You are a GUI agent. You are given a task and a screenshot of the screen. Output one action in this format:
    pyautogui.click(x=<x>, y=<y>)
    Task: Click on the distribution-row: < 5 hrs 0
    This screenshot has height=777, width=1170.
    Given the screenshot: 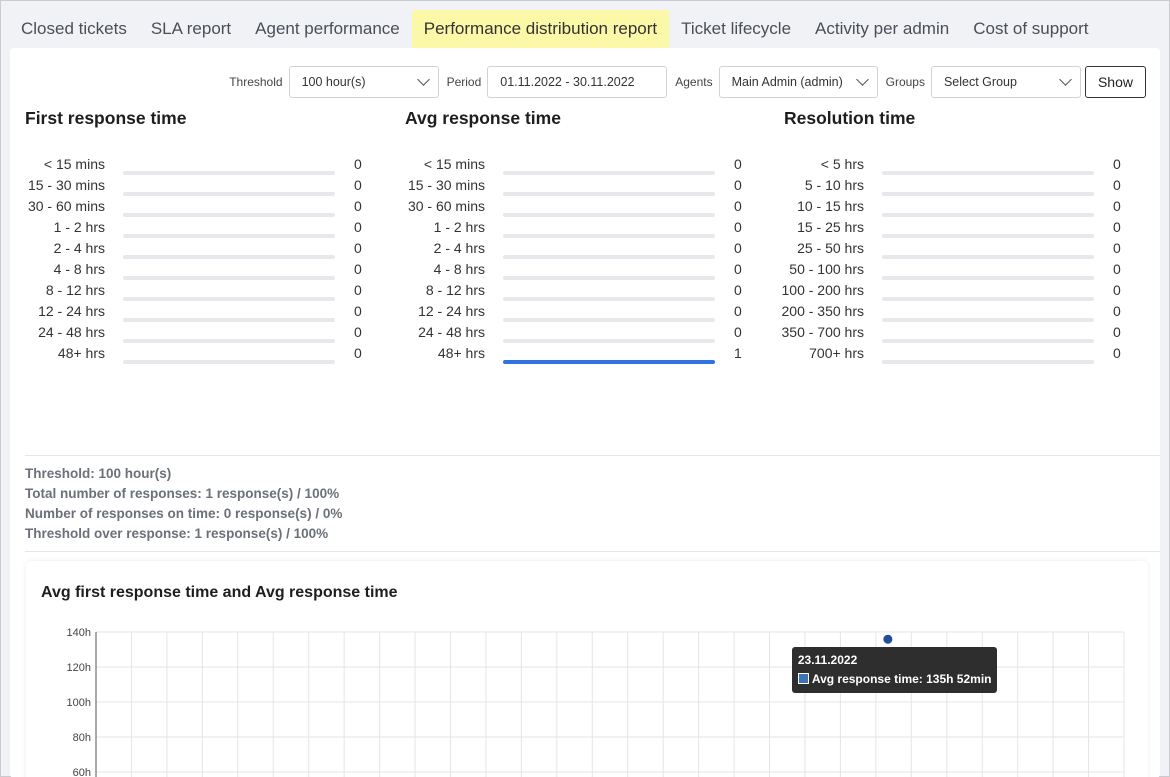 What is the action you would take?
    pyautogui.click(x=958, y=164)
    